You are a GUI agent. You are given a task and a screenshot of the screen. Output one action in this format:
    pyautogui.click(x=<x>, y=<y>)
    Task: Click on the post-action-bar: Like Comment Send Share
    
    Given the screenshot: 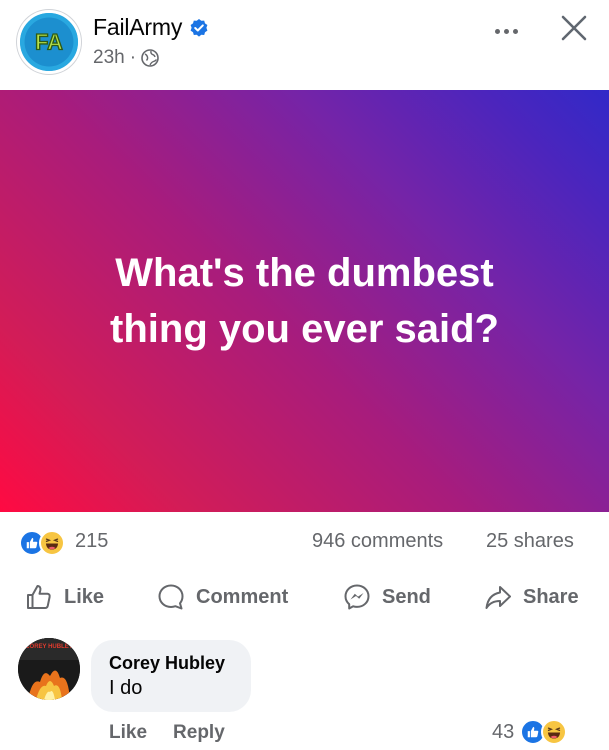 What is the action you would take?
    pyautogui.click(x=304, y=597)
    